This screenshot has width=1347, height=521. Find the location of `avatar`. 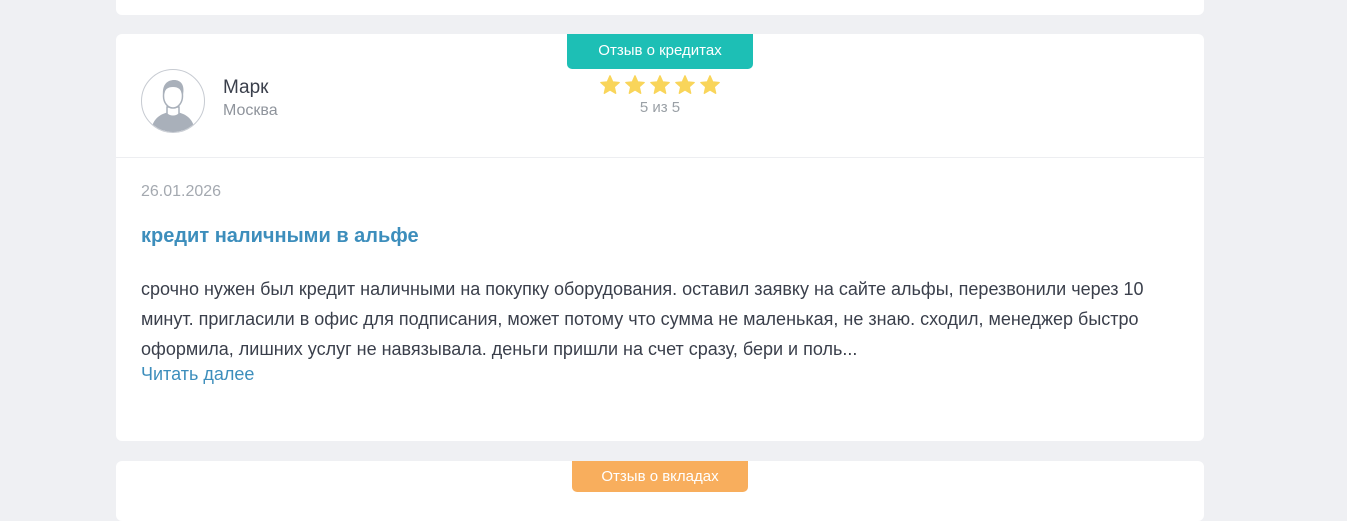

avatar is located at coordinates (173, 101).